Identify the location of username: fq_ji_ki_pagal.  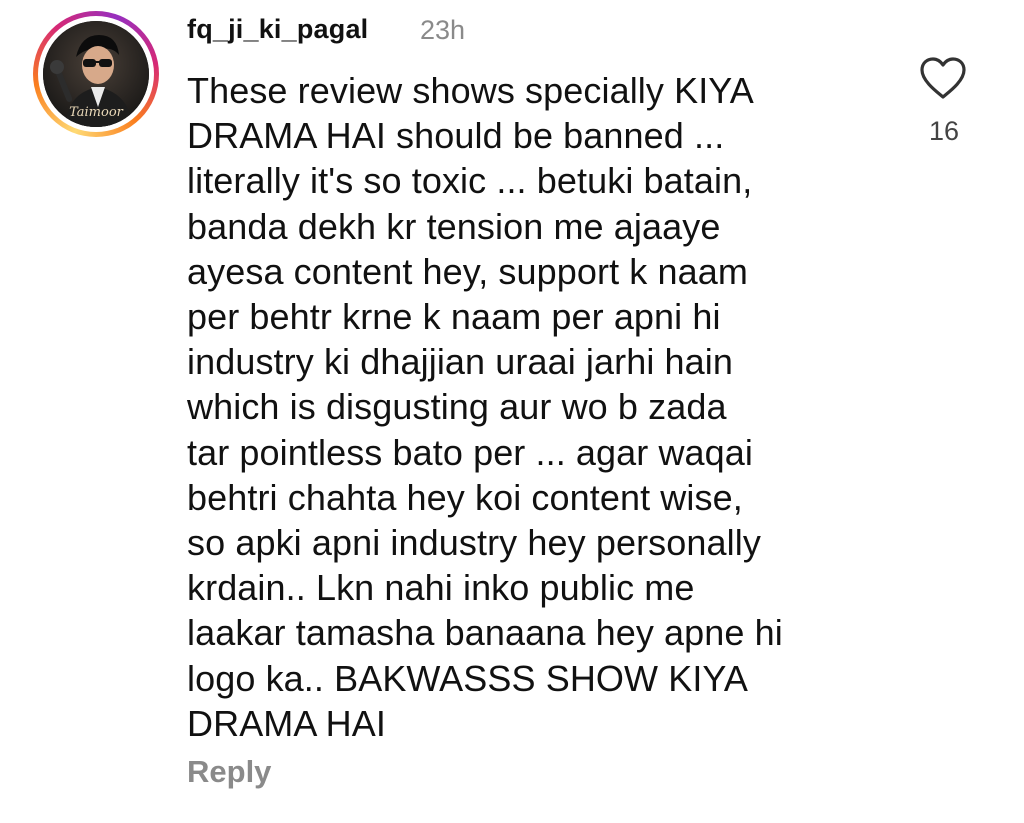
(277, 29).